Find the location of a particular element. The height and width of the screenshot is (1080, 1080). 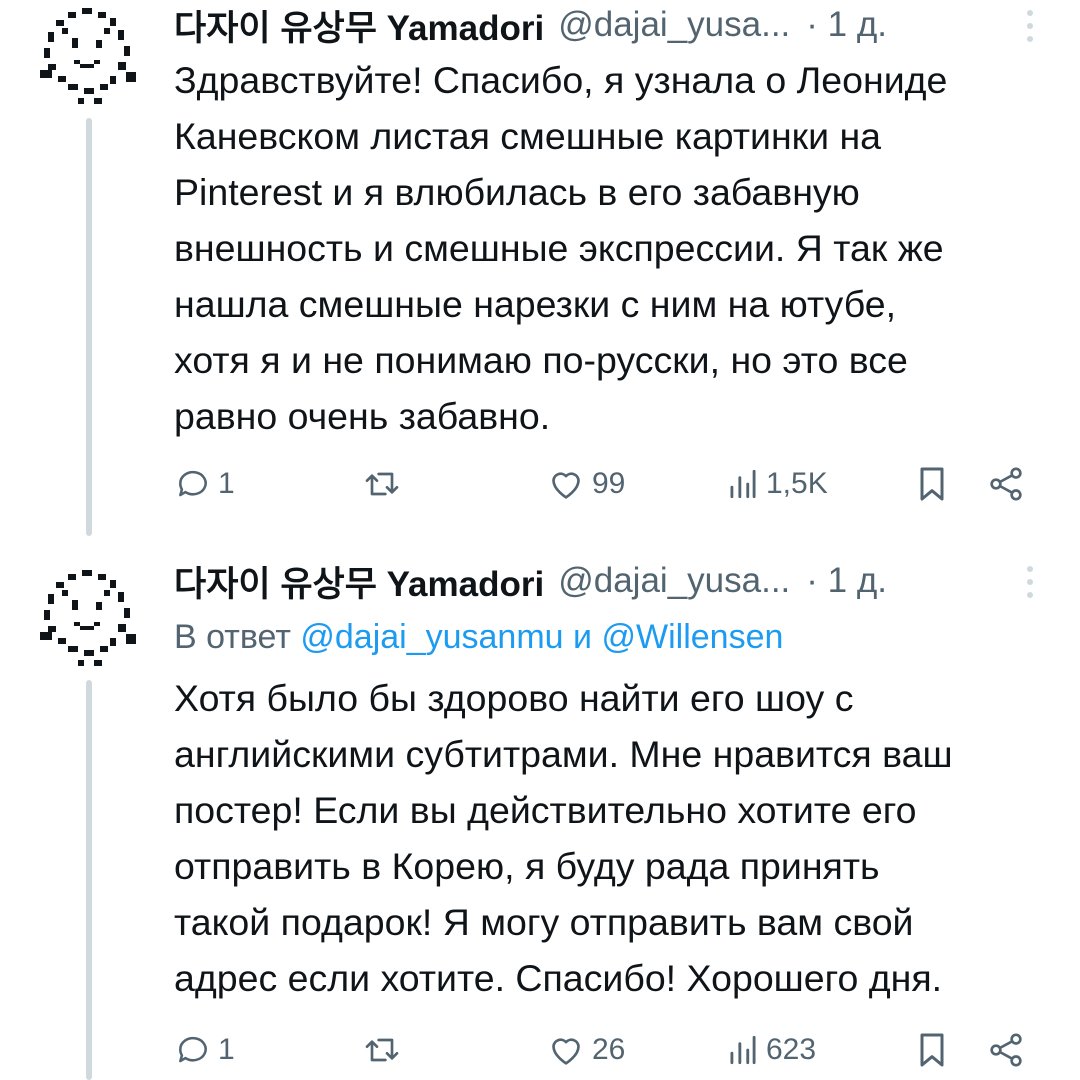

views-button: 623 is located at coordinates (771, 1050).